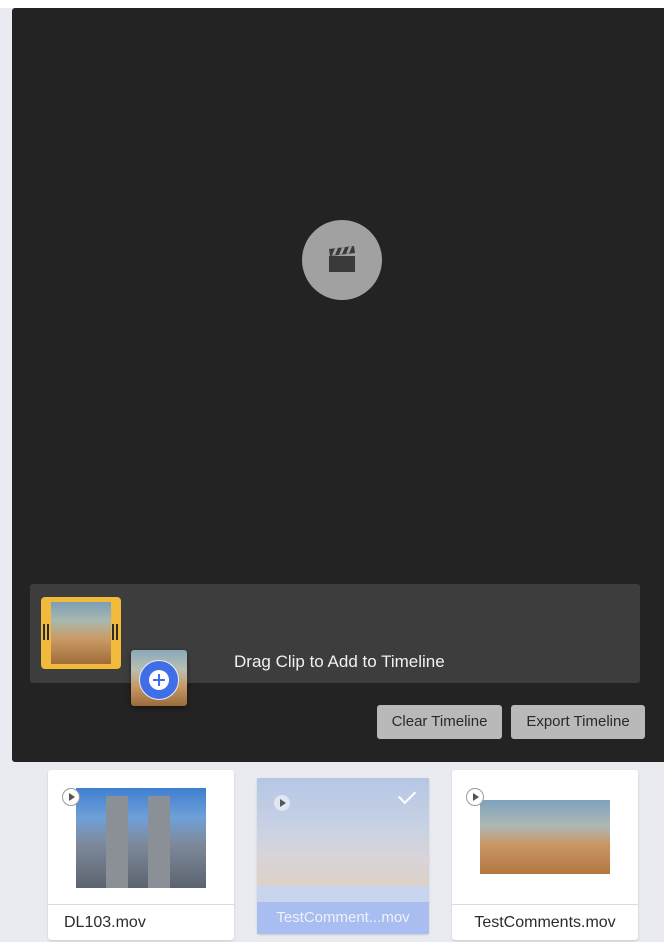 This screenshot has width=664, height=942. I want to click on timeline-clip, so click(81, 633).